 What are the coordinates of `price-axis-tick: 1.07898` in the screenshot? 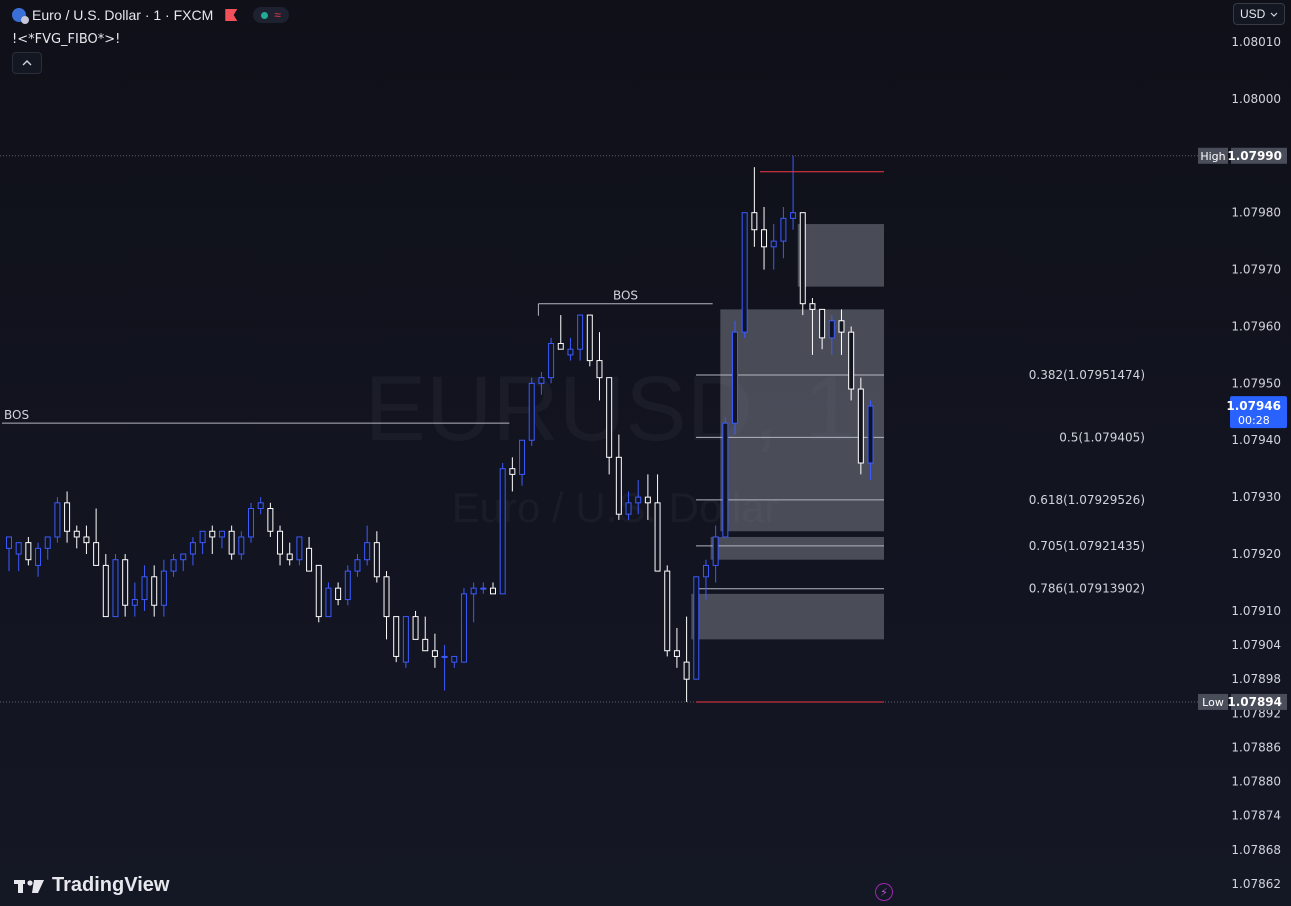 It's located at (1256, 679).